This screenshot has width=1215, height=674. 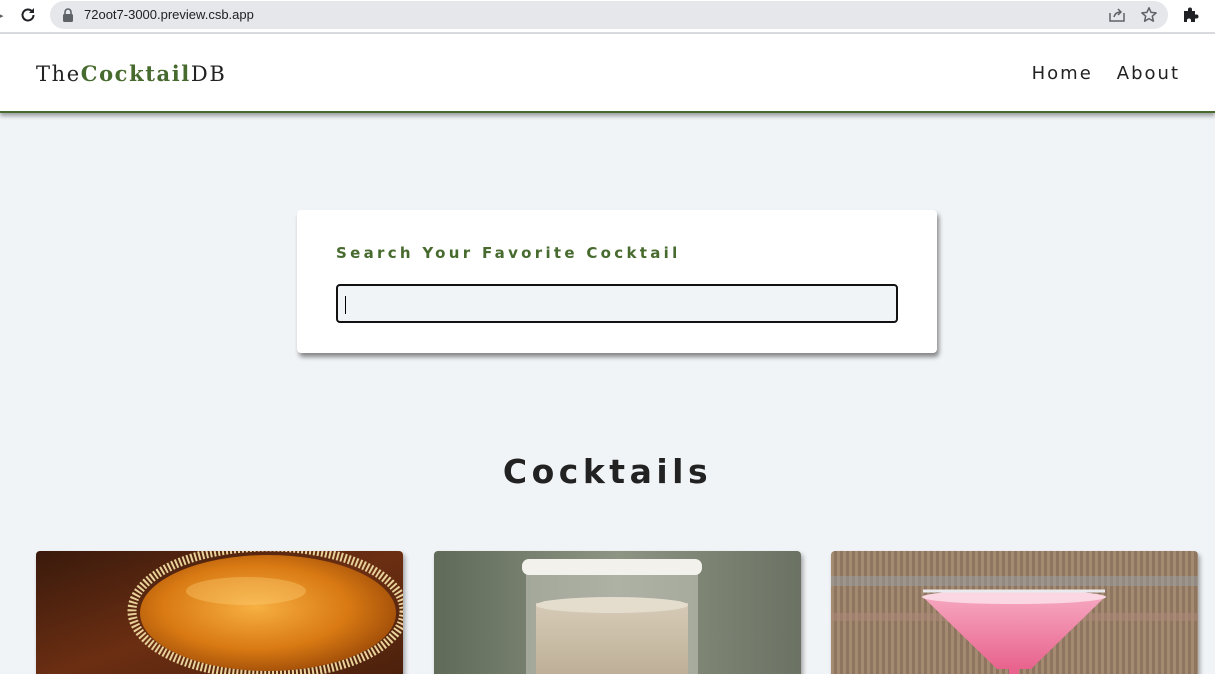 What do you see at coordinates (508, 253) in the screenshot?
I see `search-label: Search Your Favorite Cocktail` at bounding box center [508, 253].